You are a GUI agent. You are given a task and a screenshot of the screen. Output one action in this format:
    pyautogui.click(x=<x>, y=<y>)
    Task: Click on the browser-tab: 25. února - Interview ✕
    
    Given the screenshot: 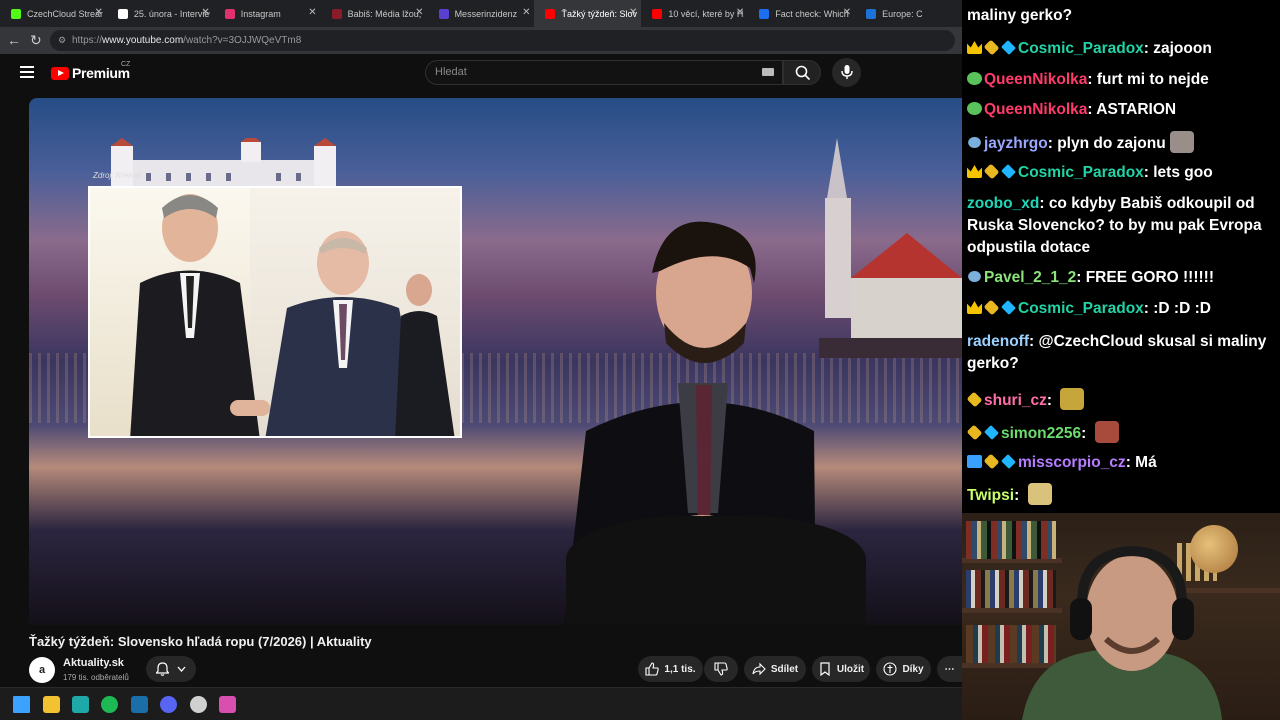 What is the action you would take?
    pyautogui.click(x=160, y=13)
    